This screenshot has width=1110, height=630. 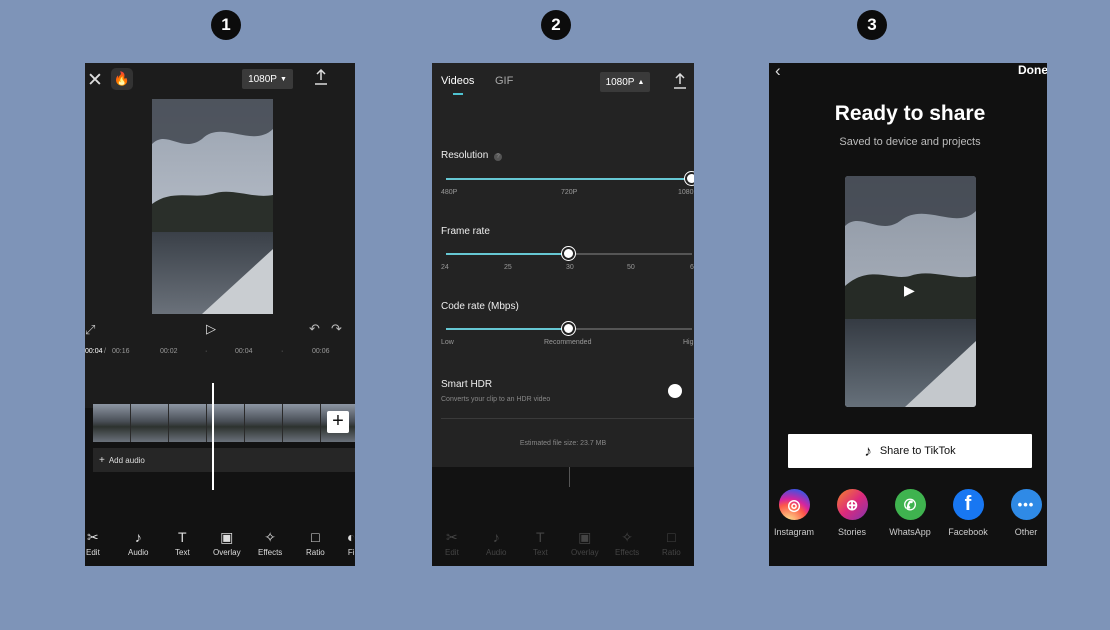 What do you see at coordinates (224, 423) in the screenshot?
I see `video-clip-track` at bounding box center [224, 423].